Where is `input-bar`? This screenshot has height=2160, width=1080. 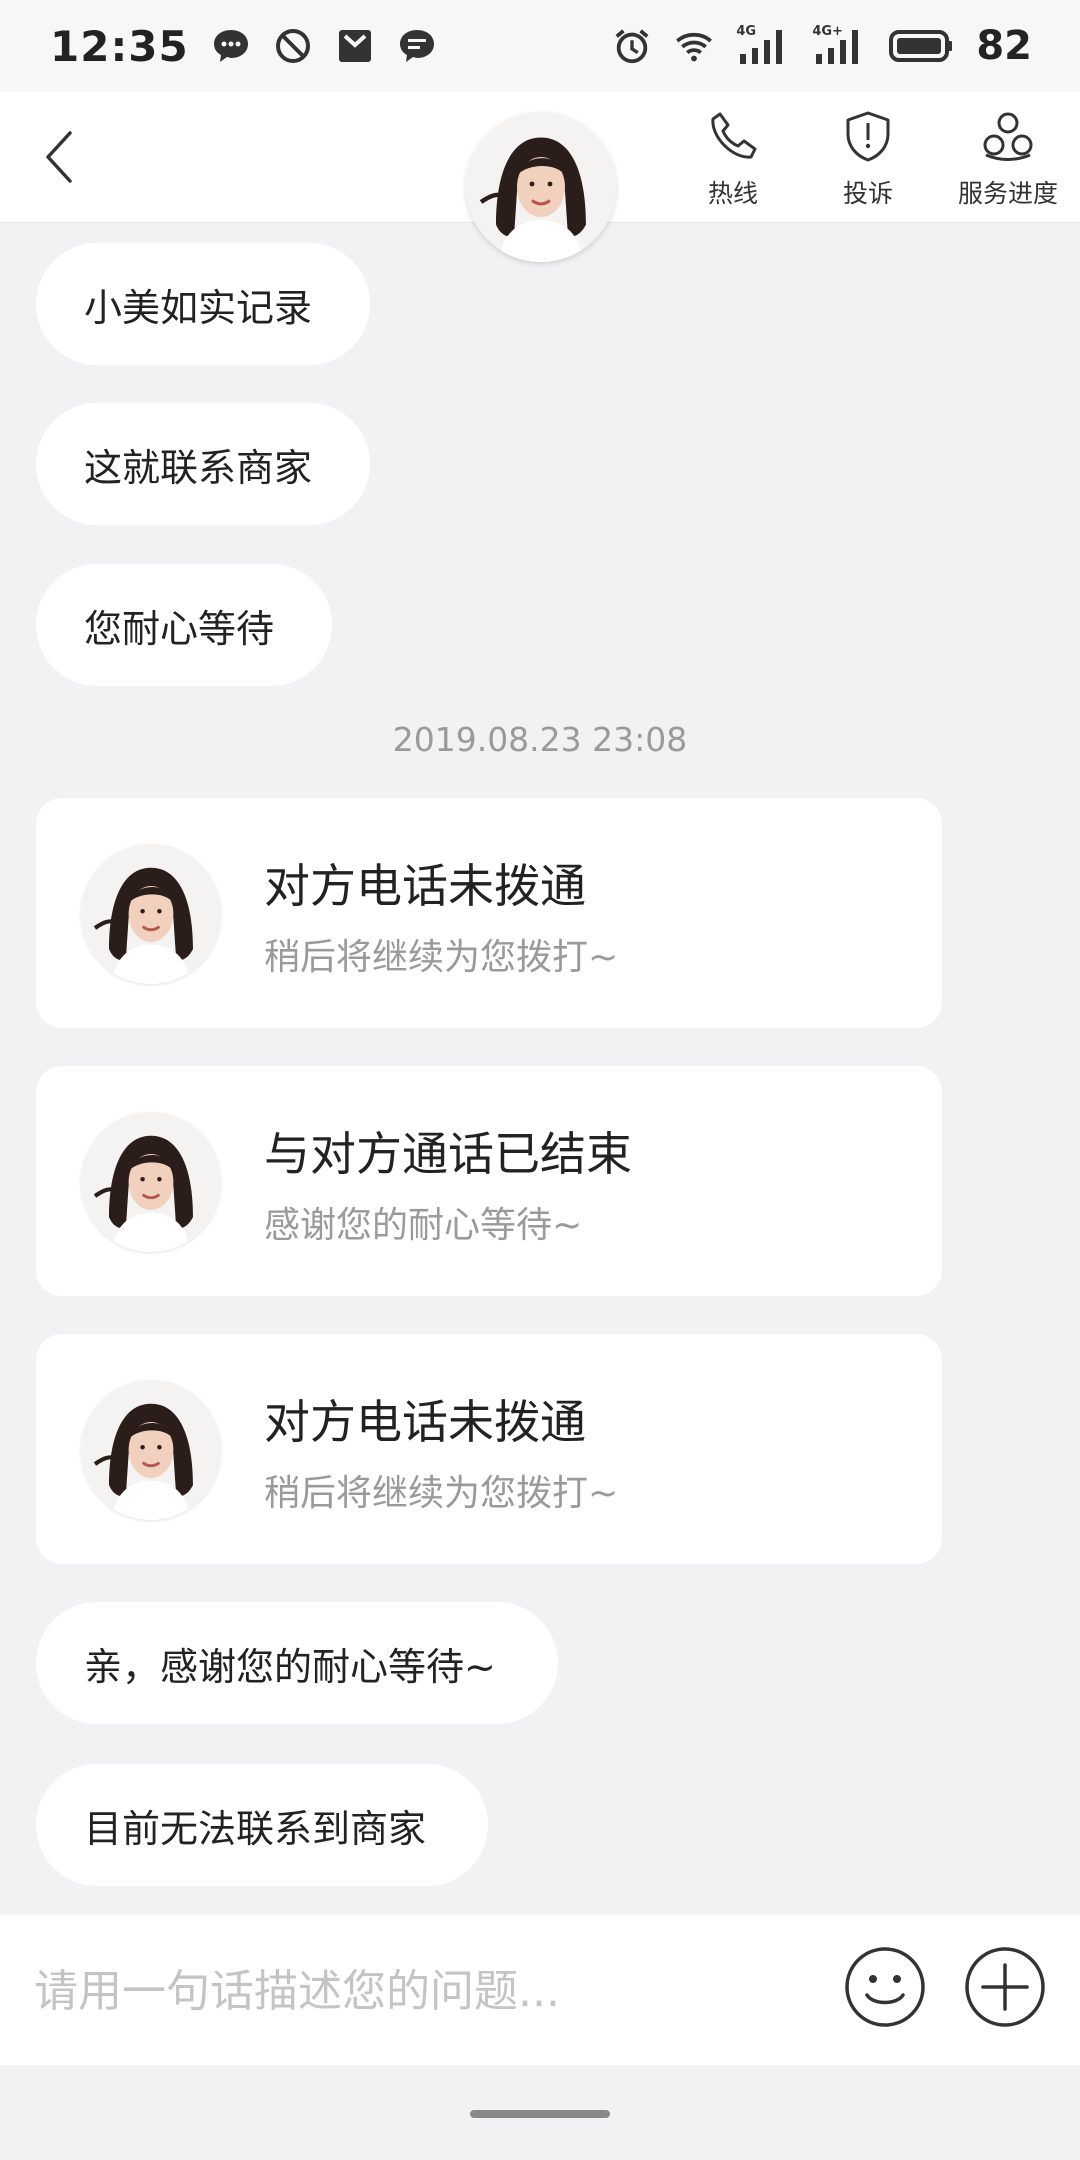 input-bar is located at coordinates (540, 1990).